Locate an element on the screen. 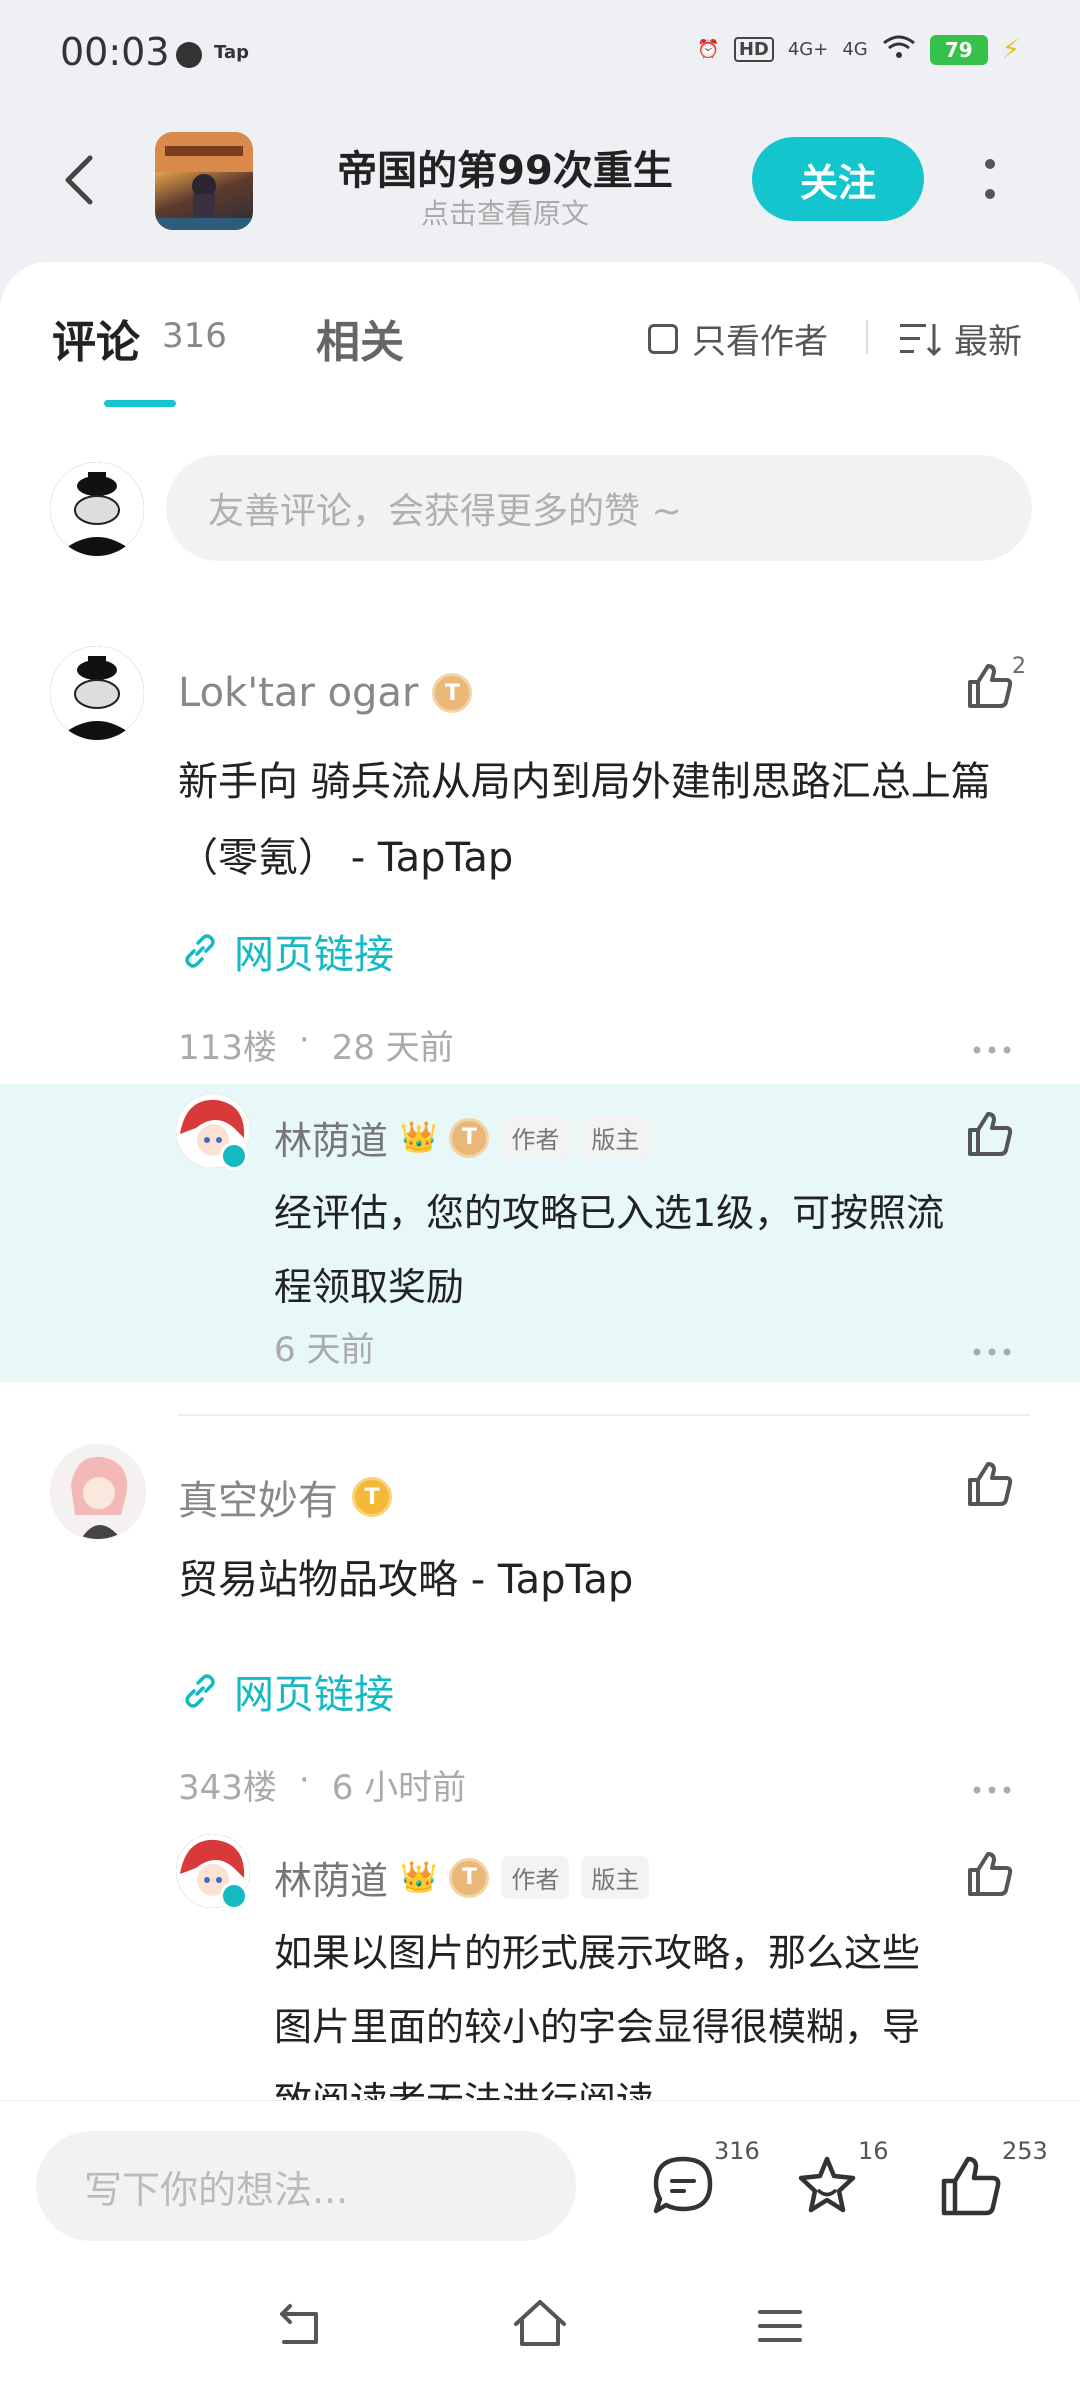 The height and width of the screenshot is (2400, 1080). star-icon is located at coordinates (827, 2184).